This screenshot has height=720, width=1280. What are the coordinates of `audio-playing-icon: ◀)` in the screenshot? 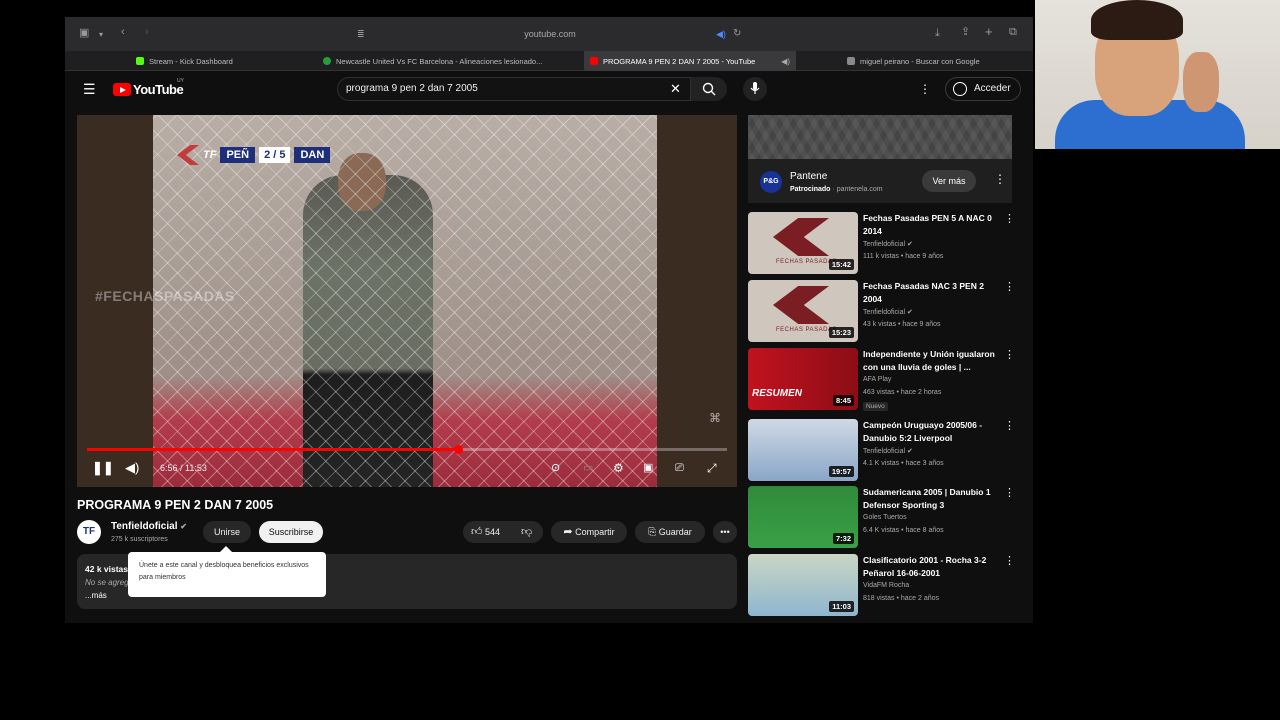 It's located at (721, 34).